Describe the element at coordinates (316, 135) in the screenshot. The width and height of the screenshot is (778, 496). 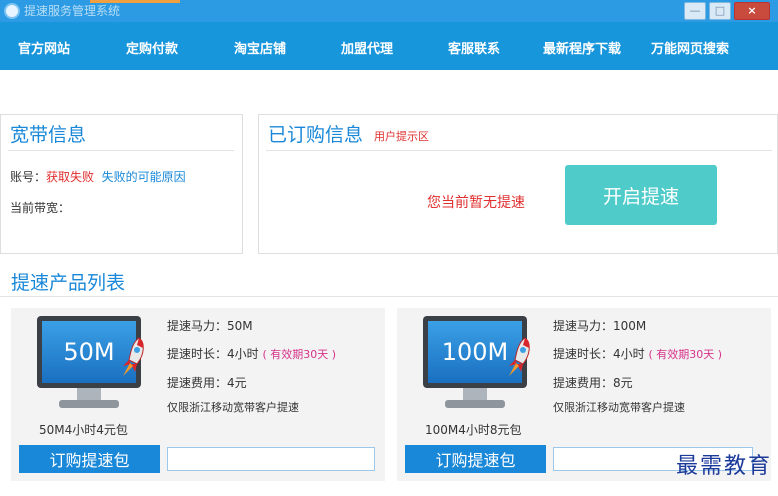
I see `subscribed-title: 已订购信息` at that location.